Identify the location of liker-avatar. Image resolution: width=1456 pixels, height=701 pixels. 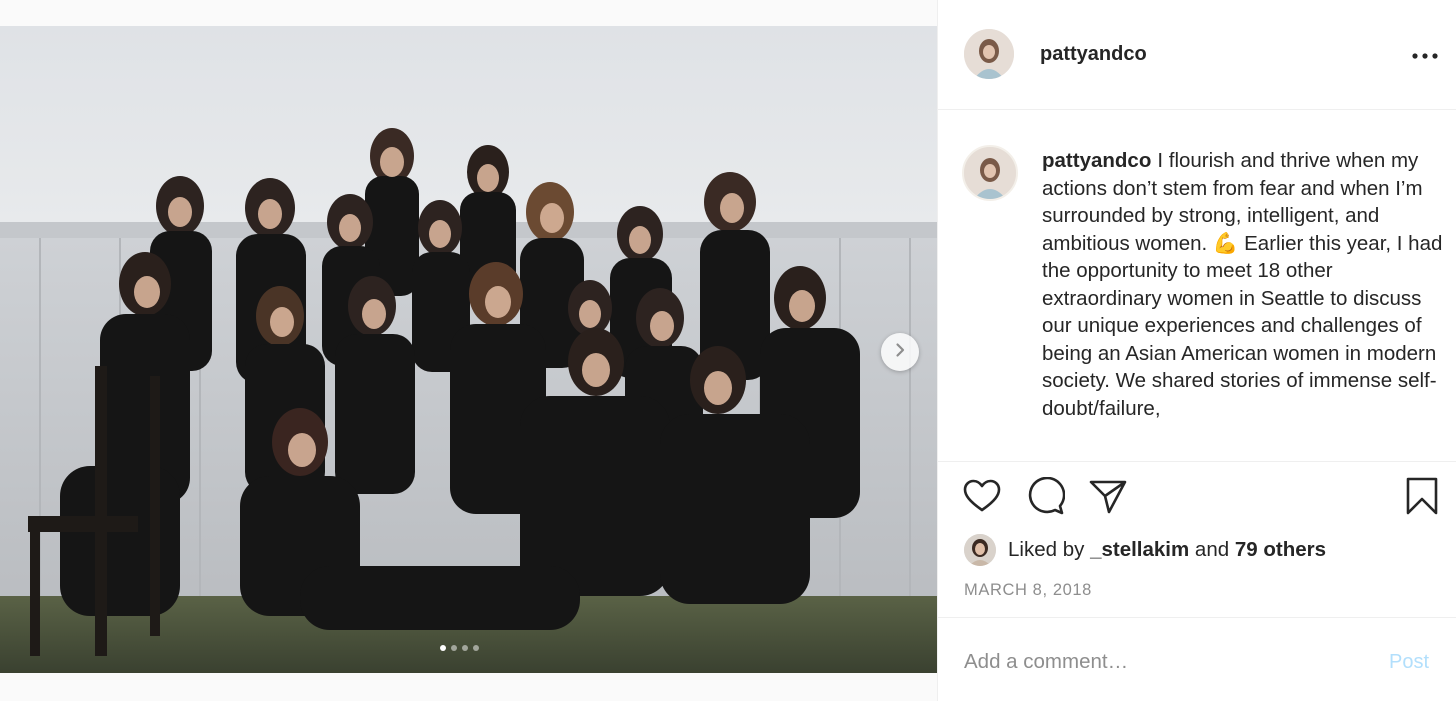
(980, 550).